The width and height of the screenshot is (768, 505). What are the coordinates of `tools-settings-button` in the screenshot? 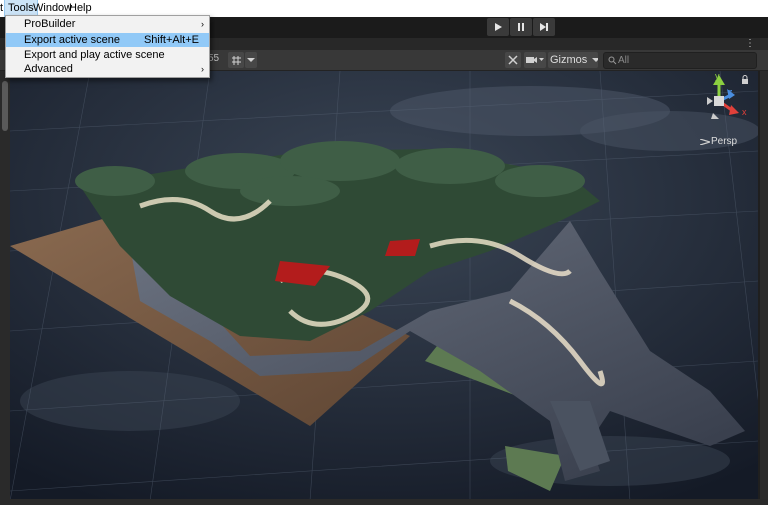 It's located at (513, 60).